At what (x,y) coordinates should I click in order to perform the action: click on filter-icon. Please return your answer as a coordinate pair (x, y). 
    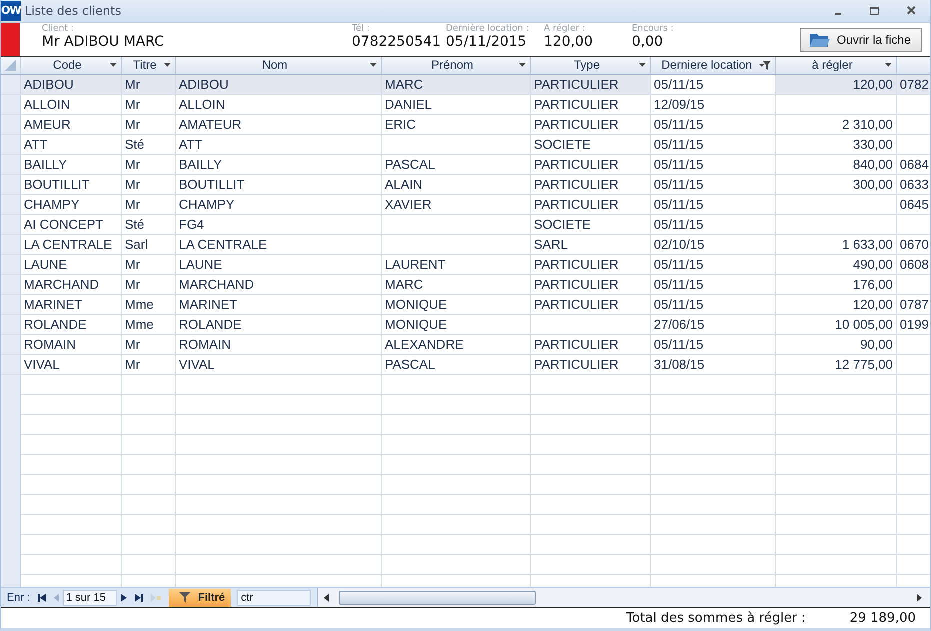
    Looking at the image, I should click on (765, 65).